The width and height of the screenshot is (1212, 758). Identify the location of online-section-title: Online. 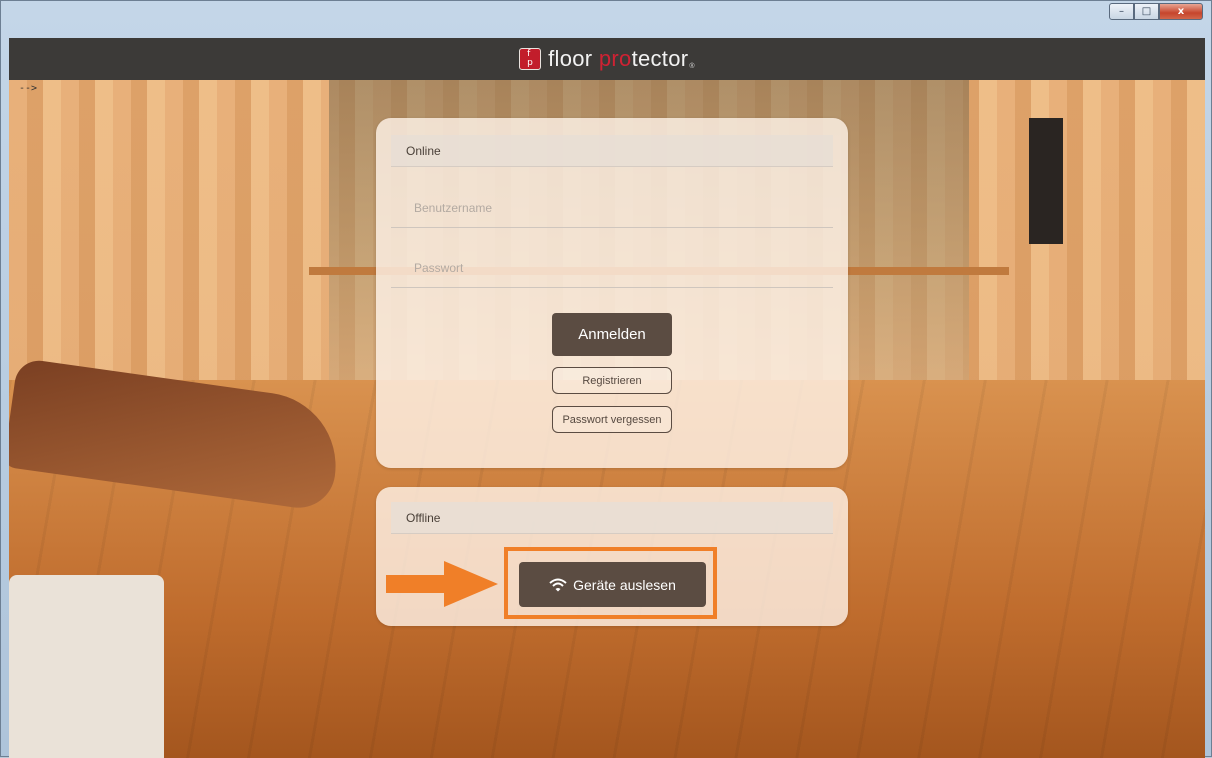
(612, 151).